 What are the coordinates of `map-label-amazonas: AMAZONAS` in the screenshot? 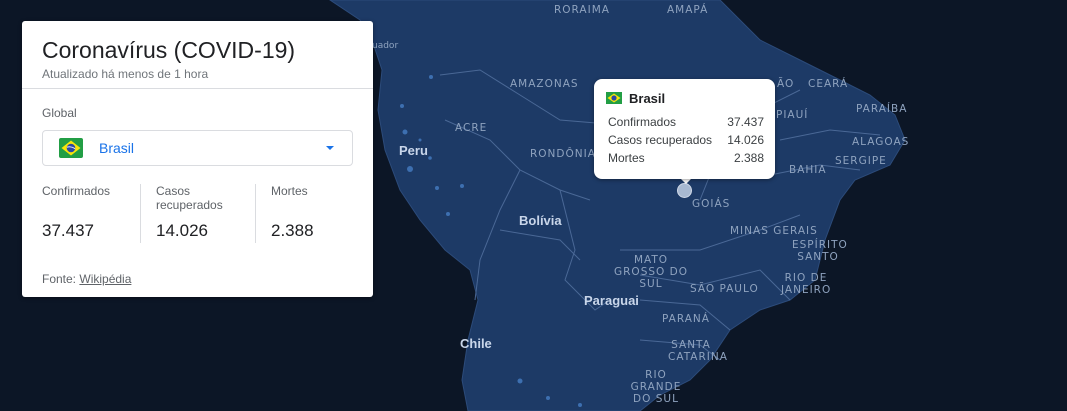 It's located at (544, 84).